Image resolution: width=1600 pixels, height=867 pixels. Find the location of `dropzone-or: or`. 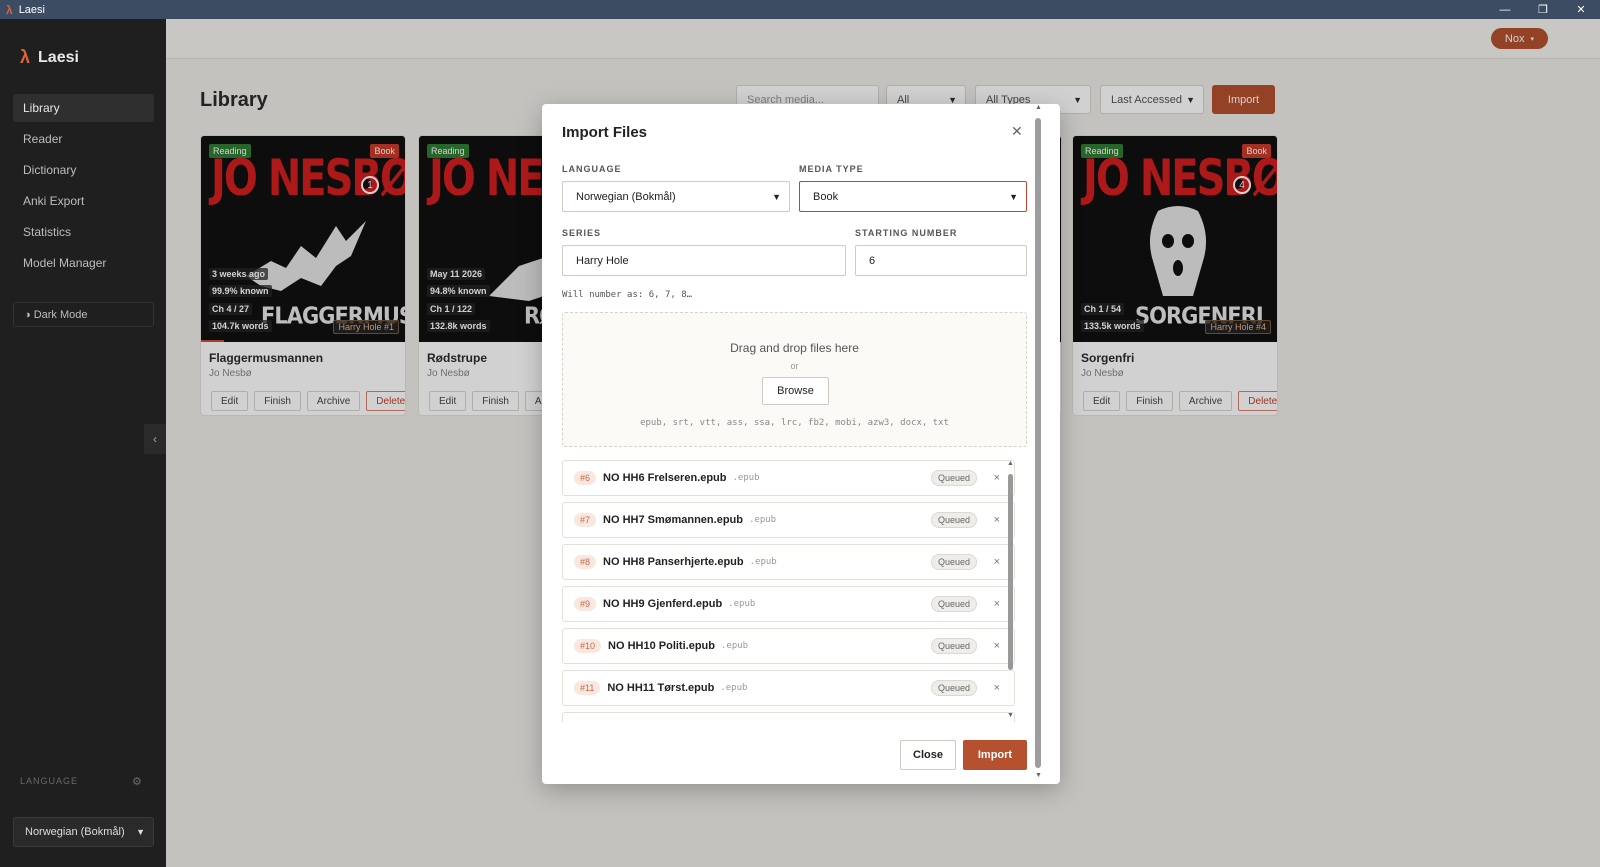

dropzone-or: or is located at coordinates (794, 366).